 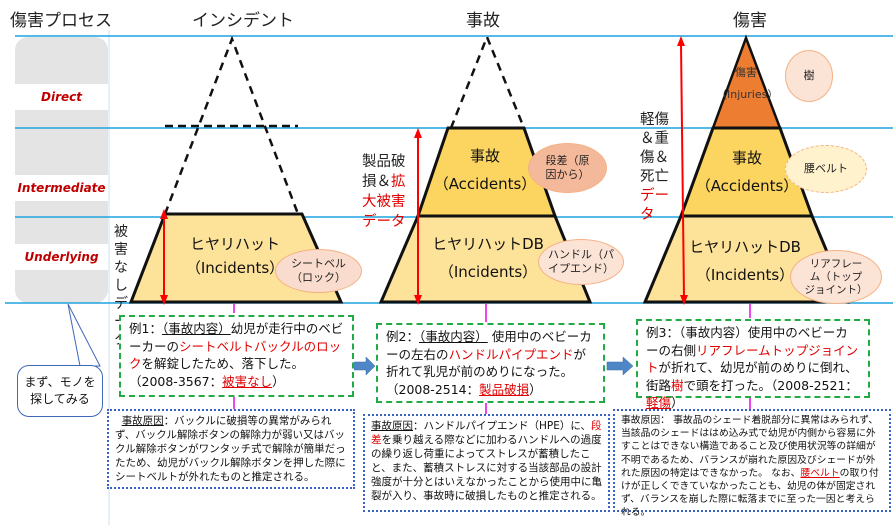 I want to click on example-severity: 軽傷, so click(x=659, y=402).